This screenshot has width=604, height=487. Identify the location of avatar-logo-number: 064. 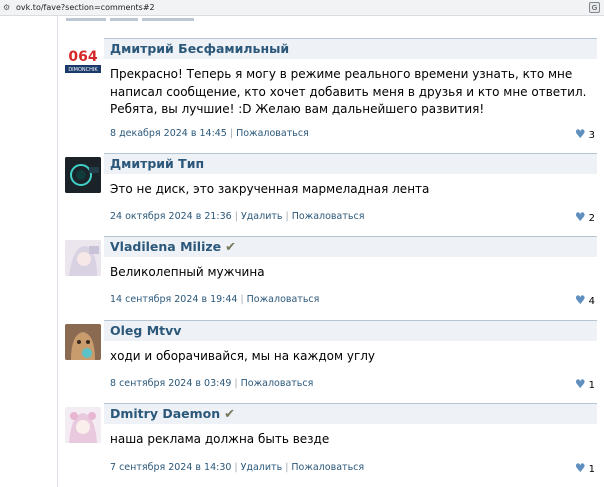
(82, 57).